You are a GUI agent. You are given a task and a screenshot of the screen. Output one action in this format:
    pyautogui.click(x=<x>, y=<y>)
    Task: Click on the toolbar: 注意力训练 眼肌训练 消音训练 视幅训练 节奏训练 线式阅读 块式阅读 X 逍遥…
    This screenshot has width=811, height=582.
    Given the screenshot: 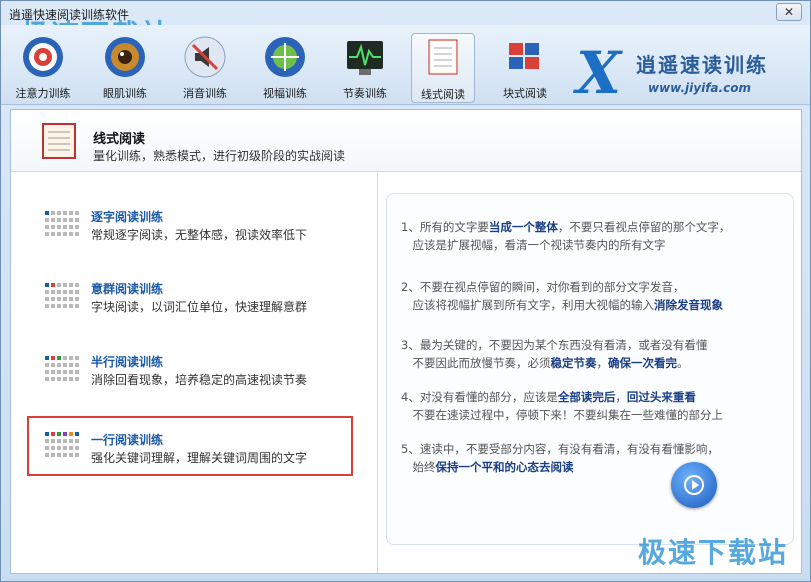 What is the action you would take?
    pyautogui.click(x=405, y=66)
    